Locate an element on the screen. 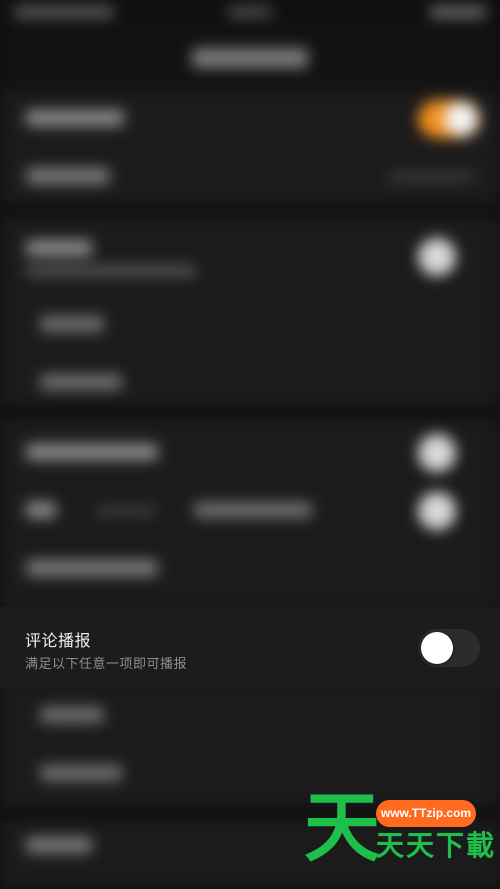 Image resolution: width=500 pixels, height=889 pixels. comment-broadcast-toggle is located at coordinates (449, 648).